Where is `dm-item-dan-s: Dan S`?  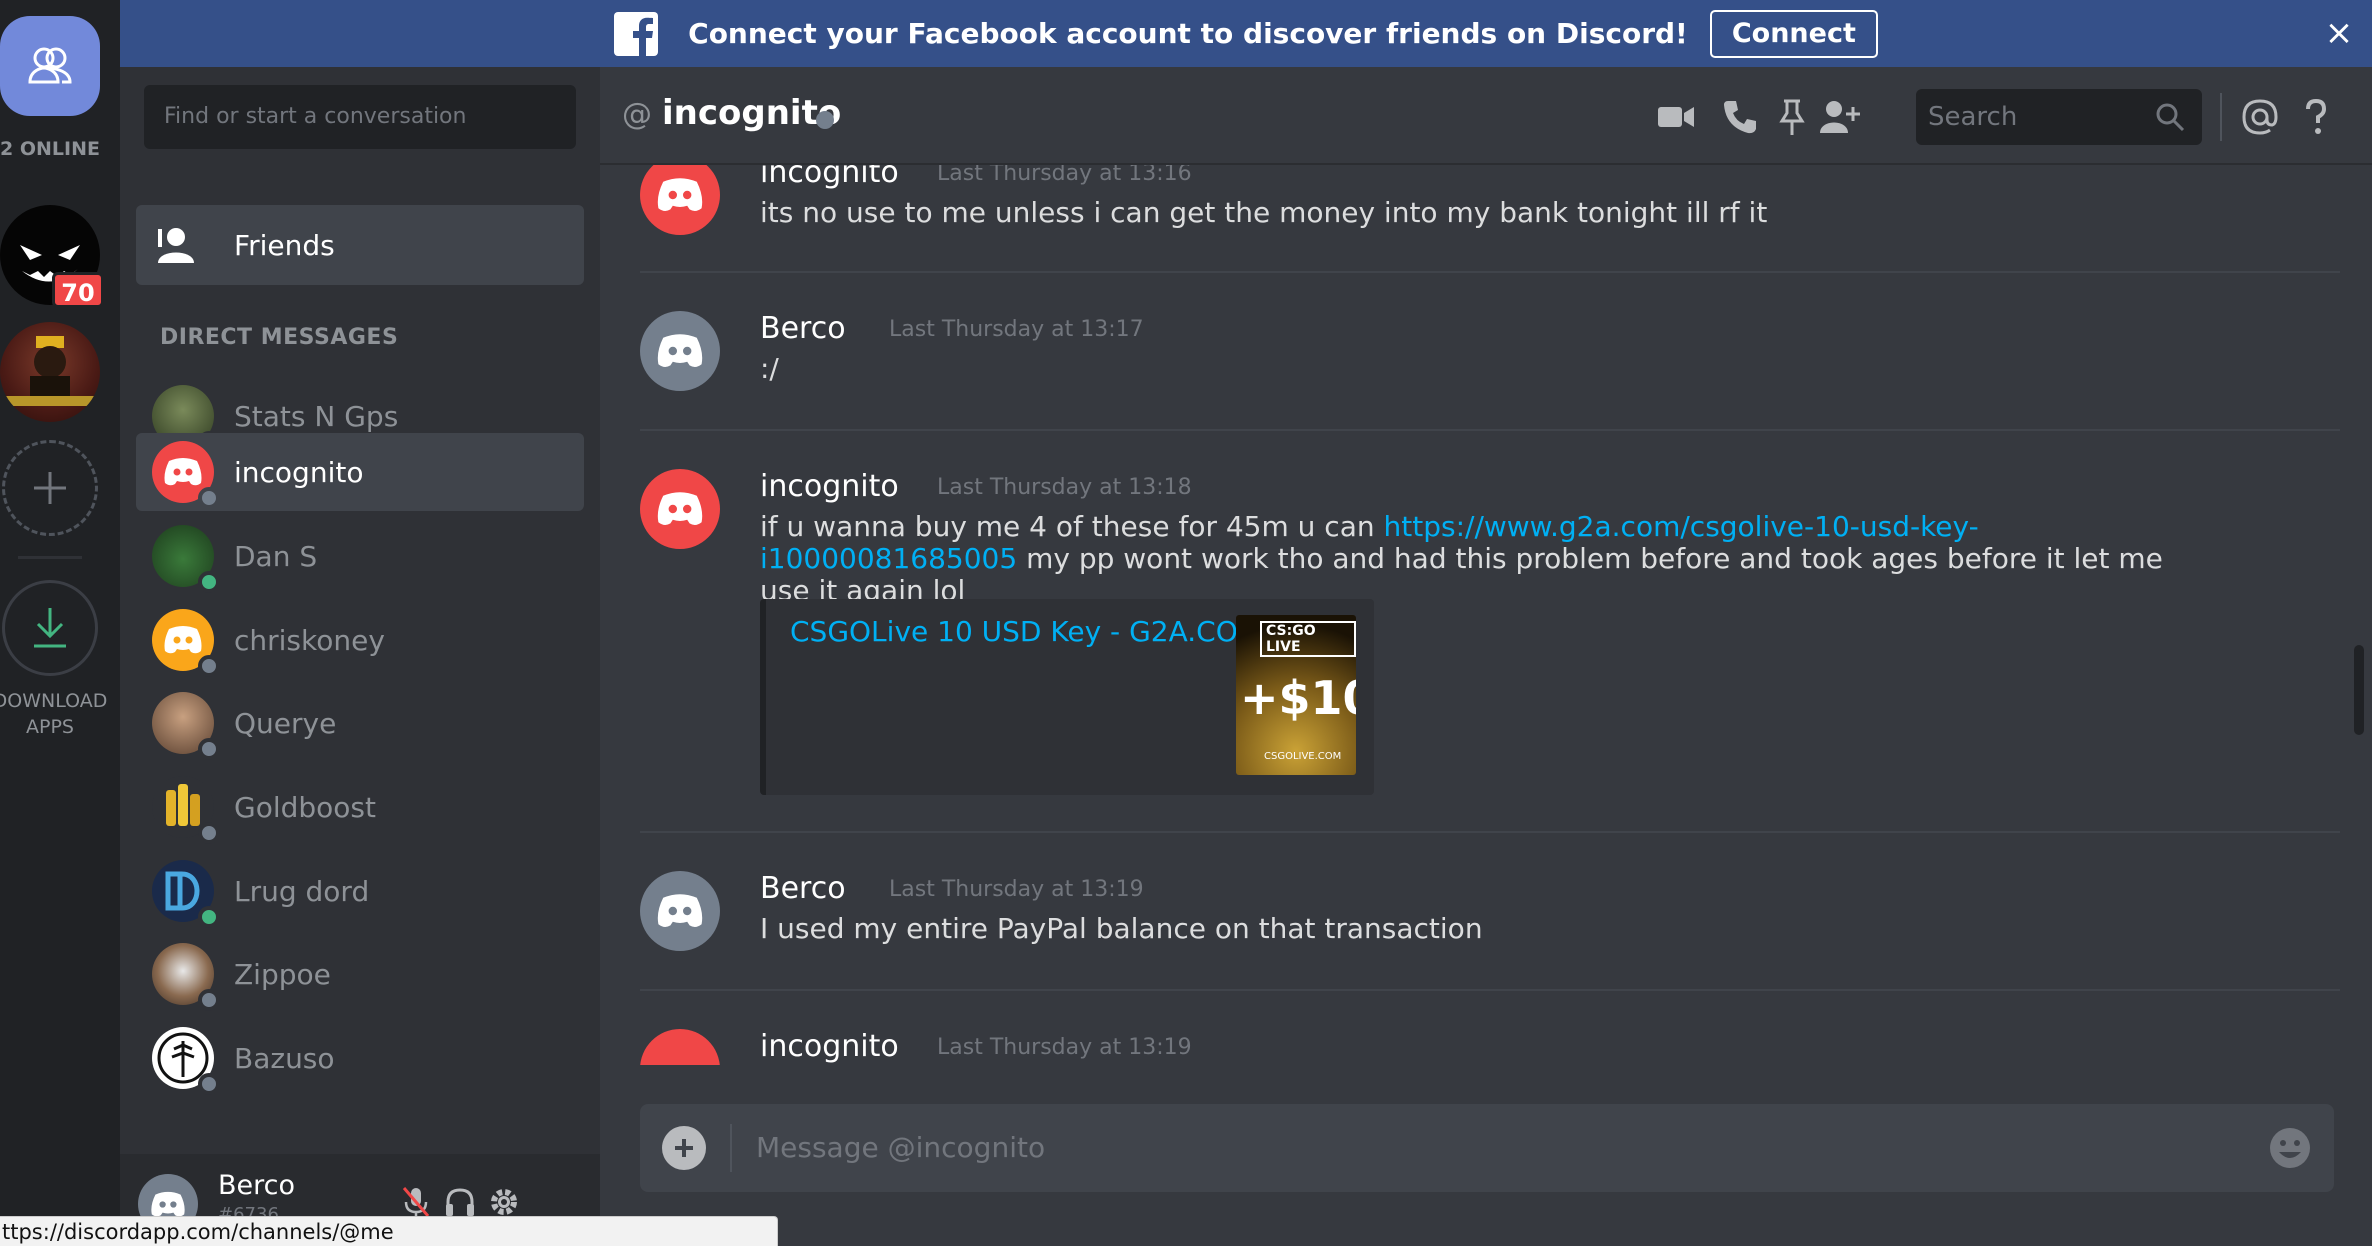 dm-item-dan-s: Dan S is located at coordinates (360, 556).